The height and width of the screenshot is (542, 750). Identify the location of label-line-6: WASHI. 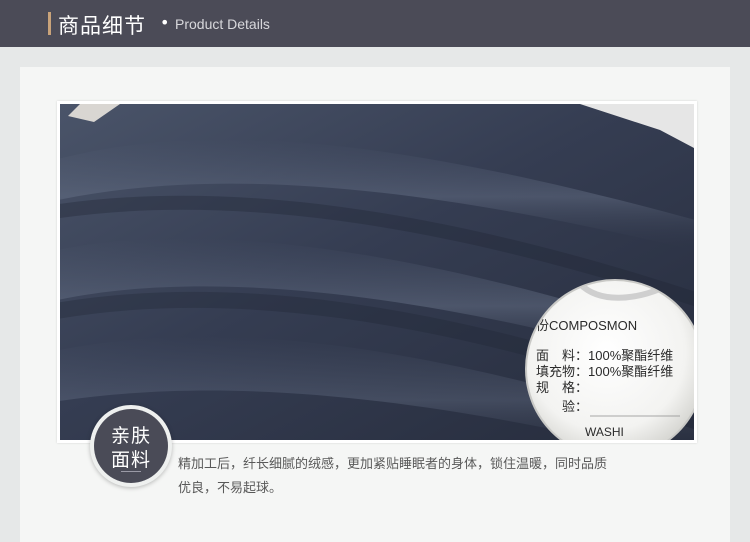
(604, 432).